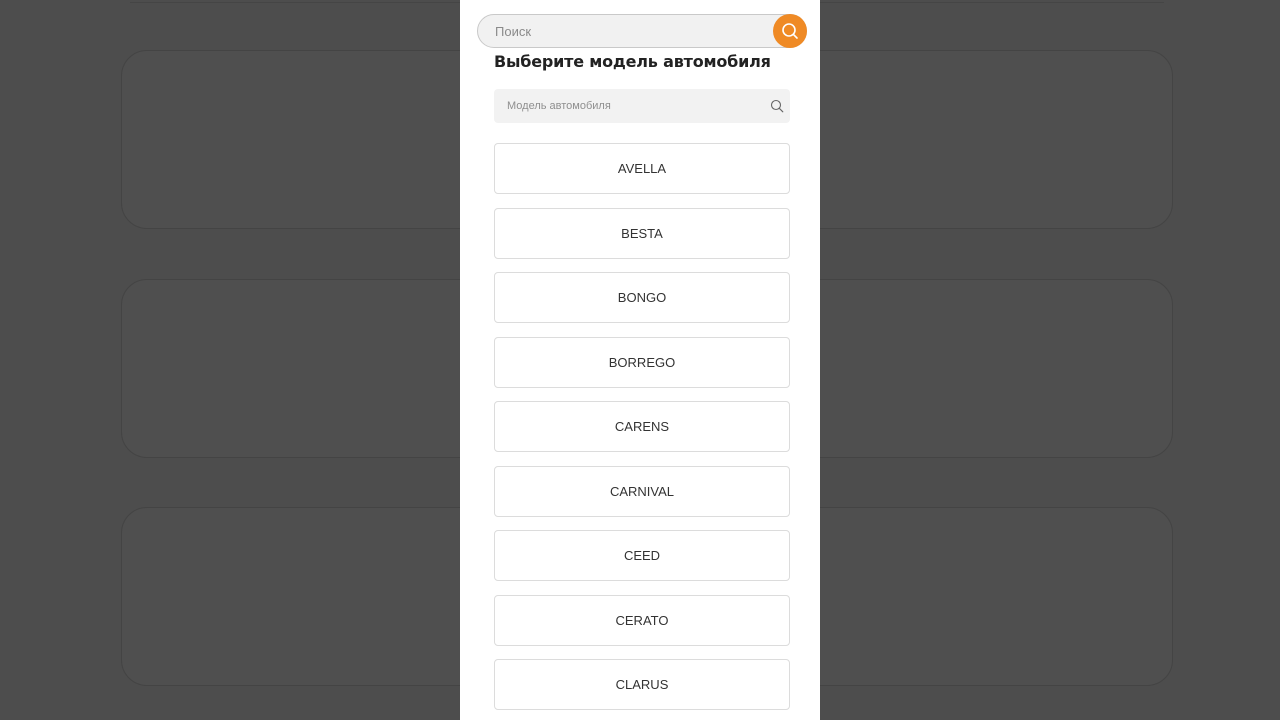 The image size is (1280, 720). I want to click on model-search-field, so click(642, 106).